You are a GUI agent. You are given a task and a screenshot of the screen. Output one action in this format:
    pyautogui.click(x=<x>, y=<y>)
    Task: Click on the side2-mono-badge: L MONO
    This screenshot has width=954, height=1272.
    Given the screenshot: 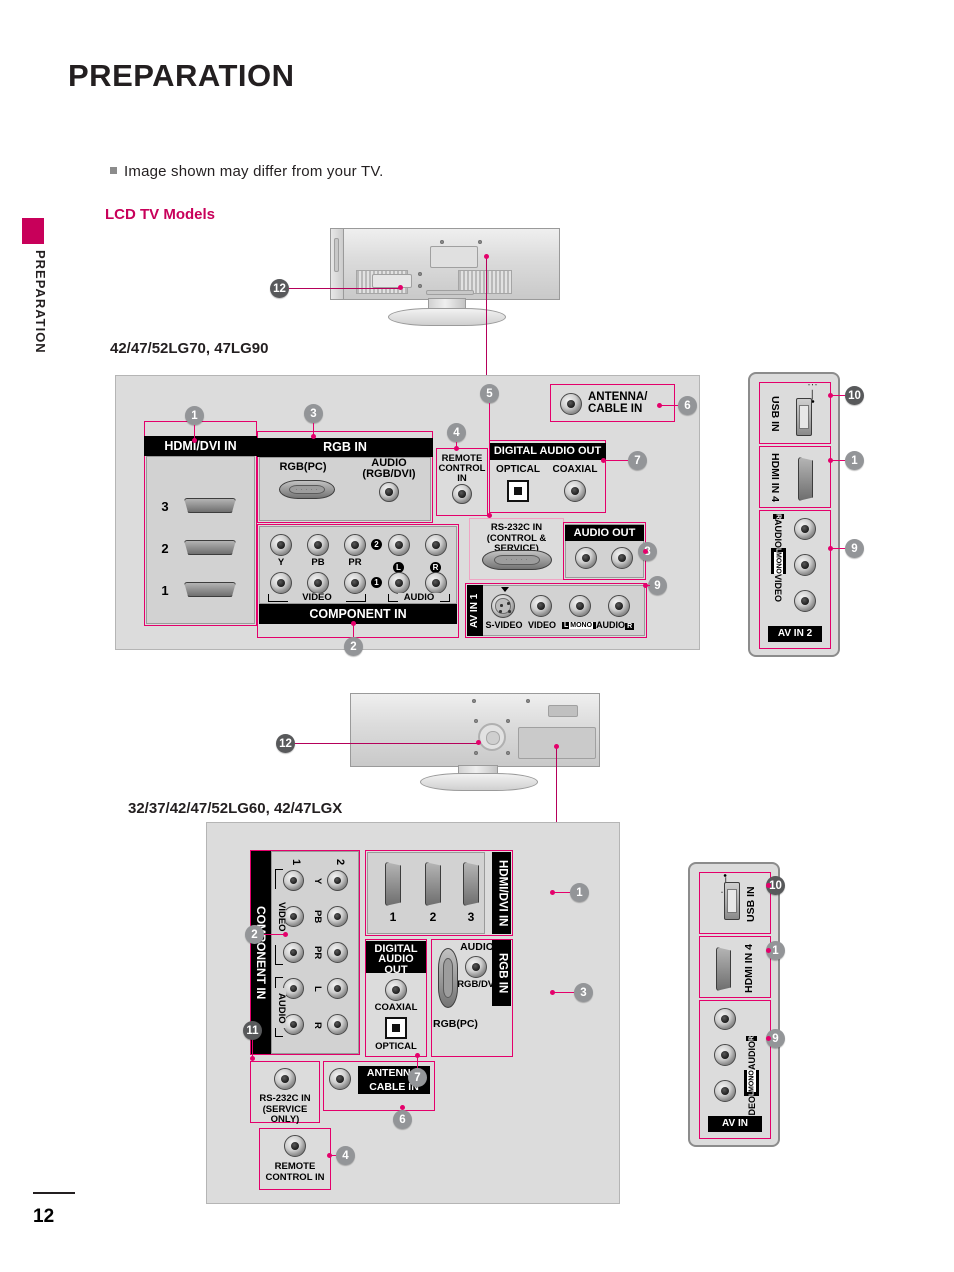 What is the action you would take?
    pyautogui.click(x=752, y=1082)
    